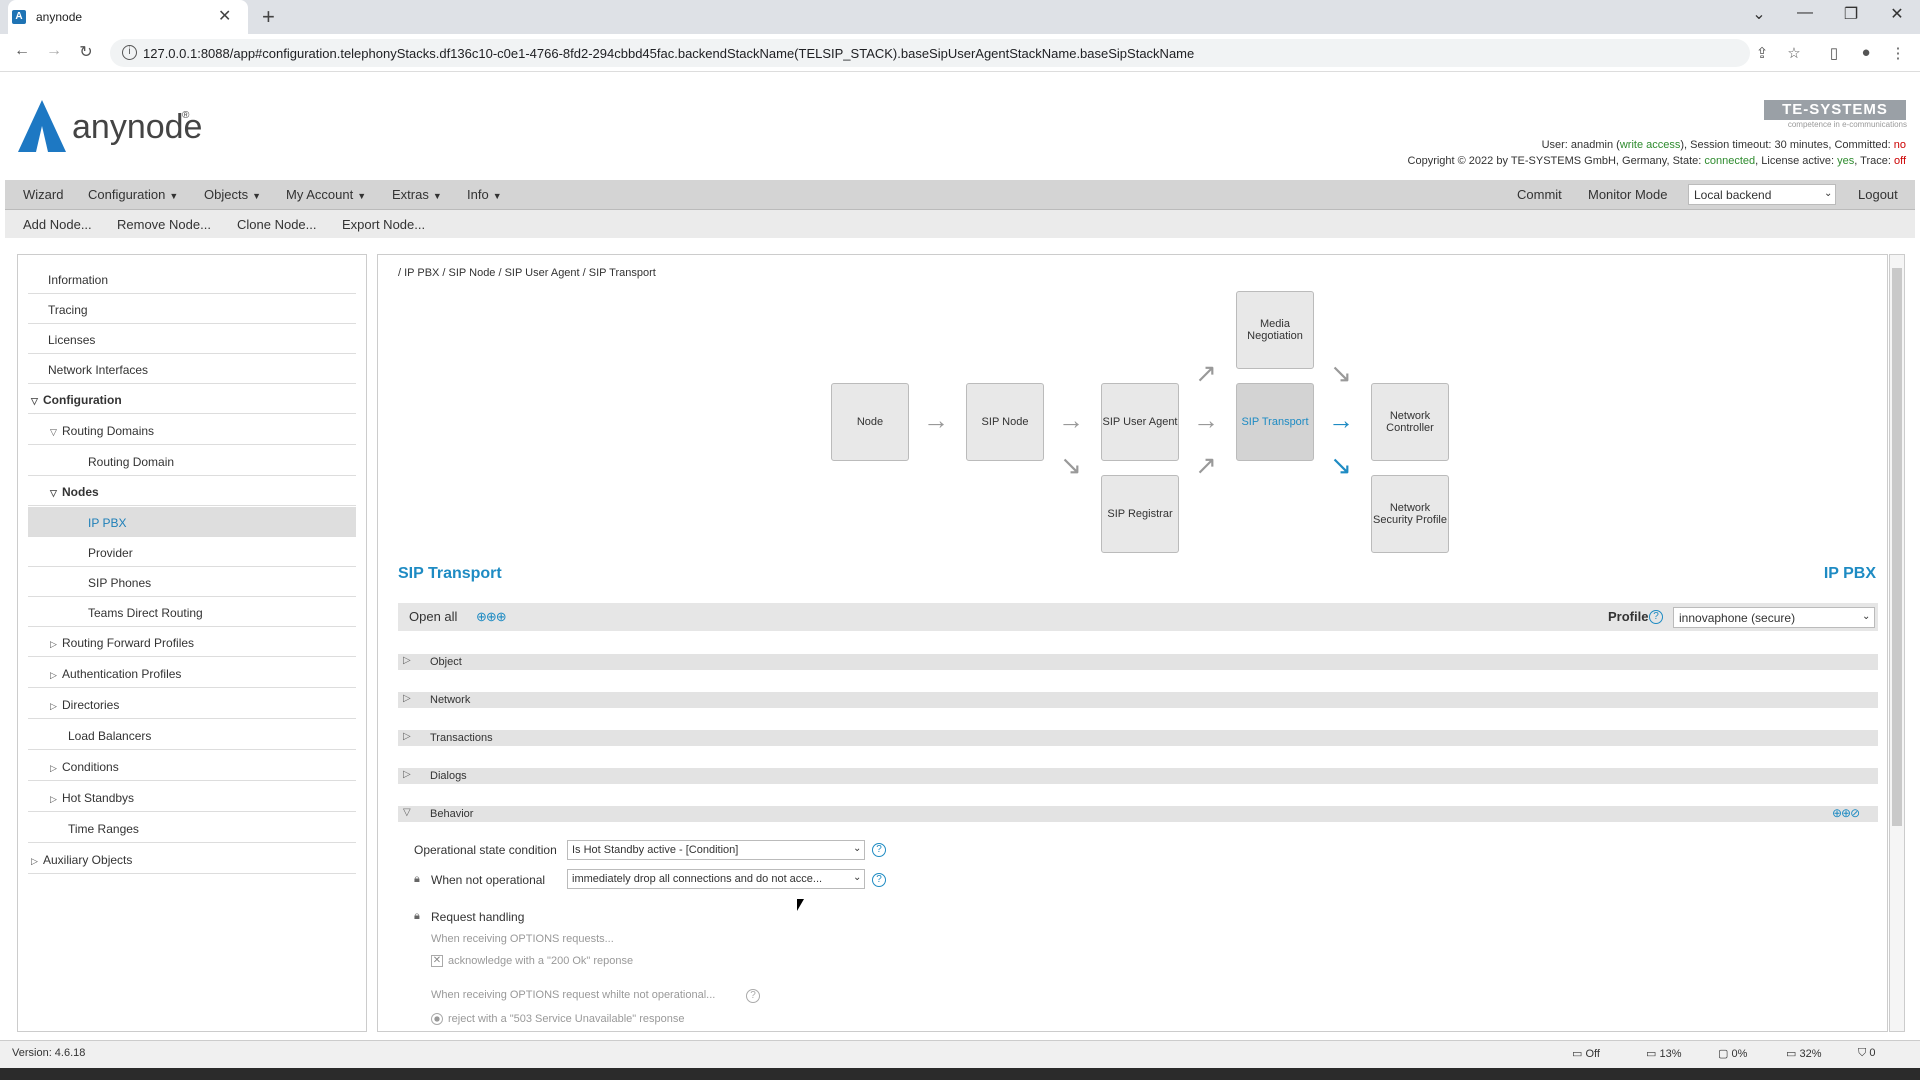 The image size is (1920, 1080). Describe the element at coordinates (1138, 700) in the screenshot. I see `group-network: Network` at that location.